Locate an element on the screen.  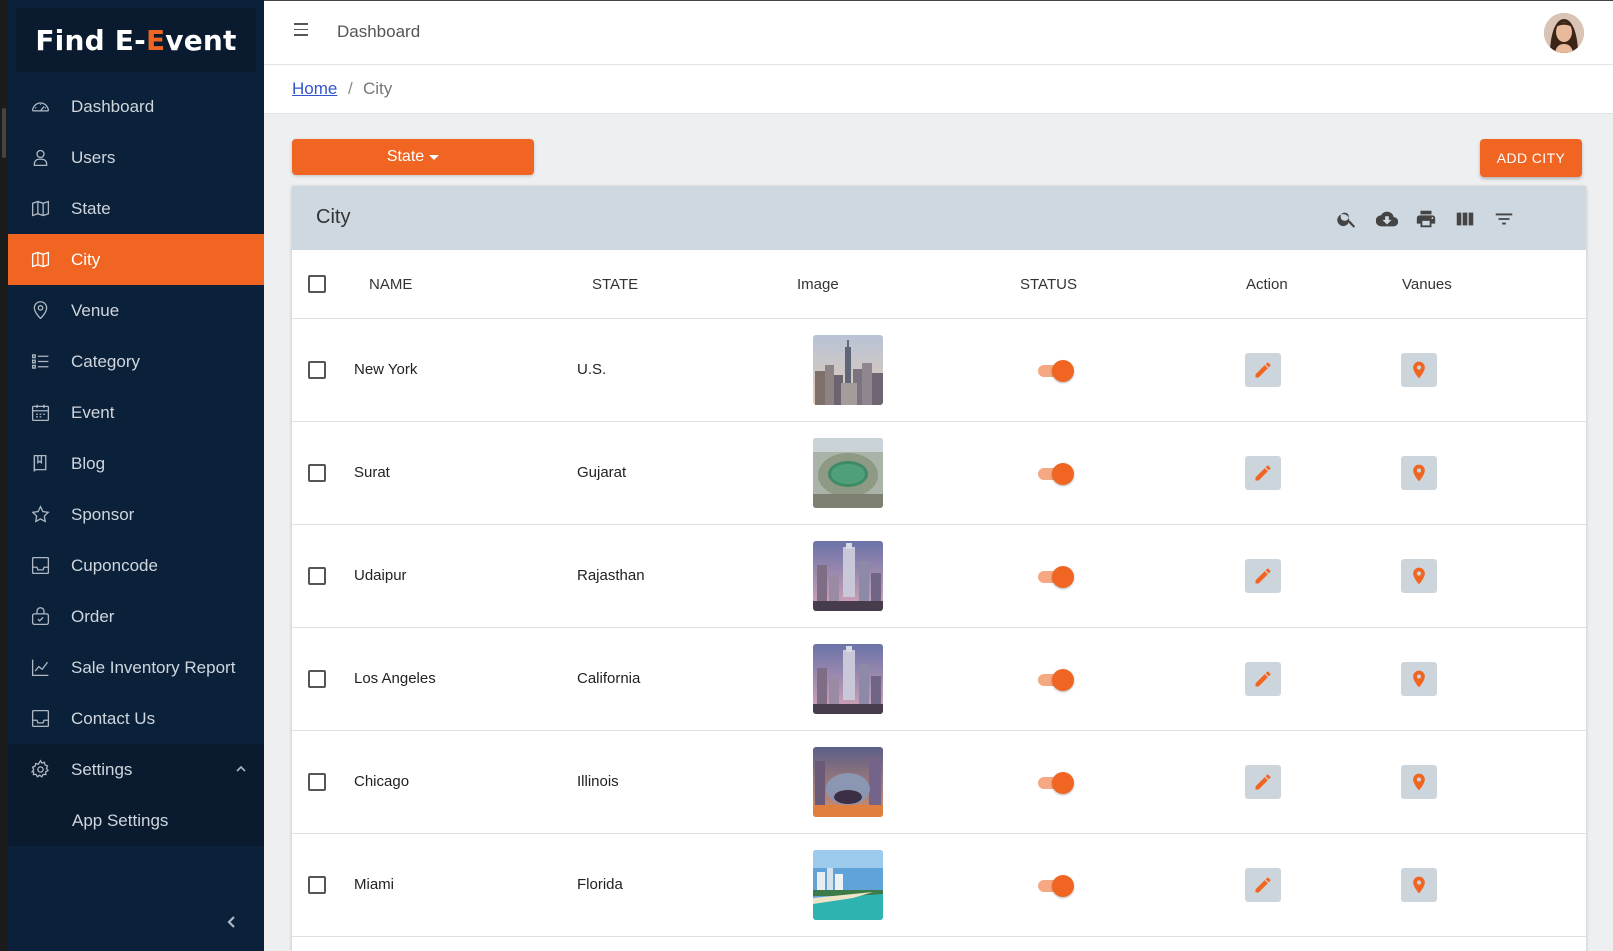
city-state: Illinois is located at coordinates (598, 781).